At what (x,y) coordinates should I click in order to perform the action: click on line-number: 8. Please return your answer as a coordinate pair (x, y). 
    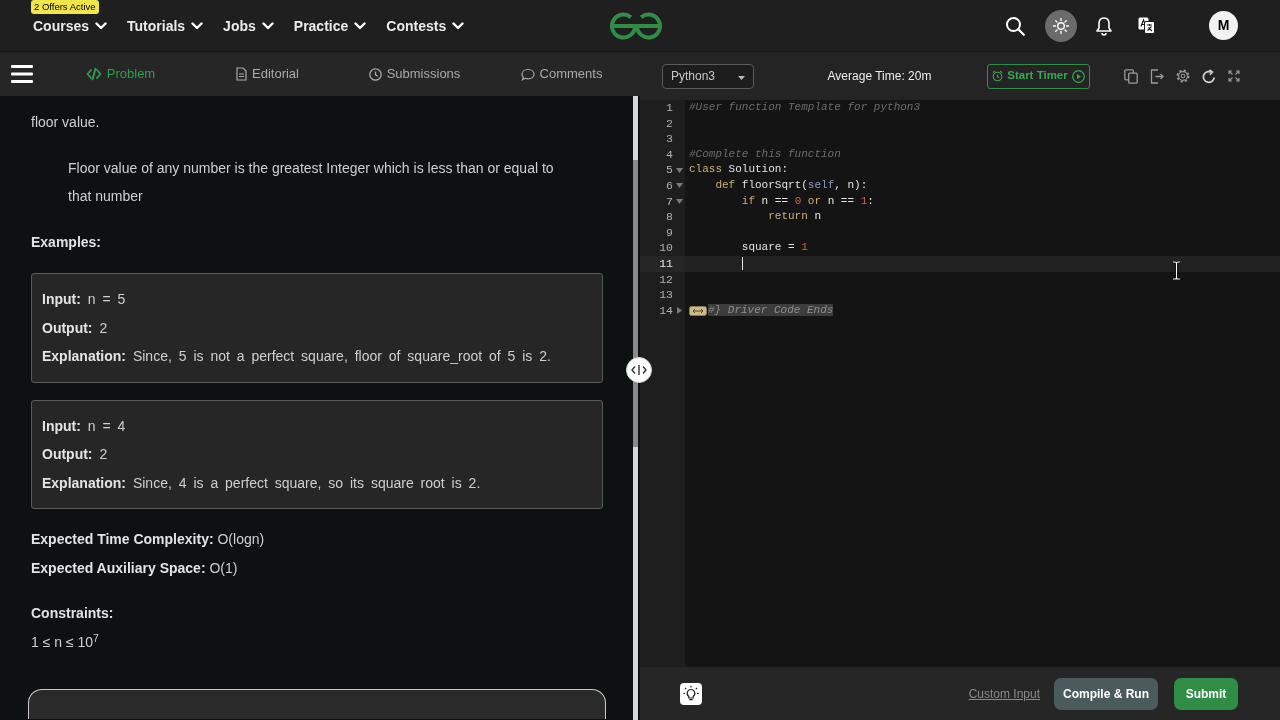
    Looking at the image, I should click on (669, 217).